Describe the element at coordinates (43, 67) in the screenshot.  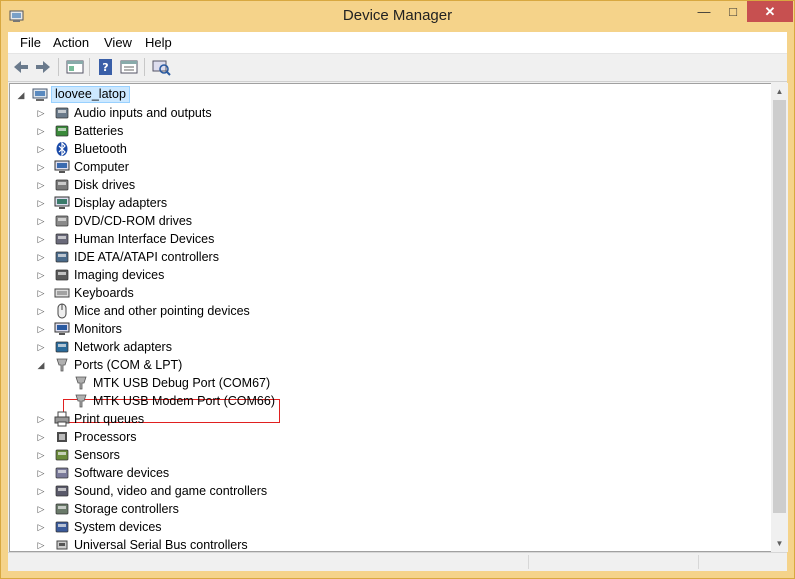
I see `forward-icon` at that location.